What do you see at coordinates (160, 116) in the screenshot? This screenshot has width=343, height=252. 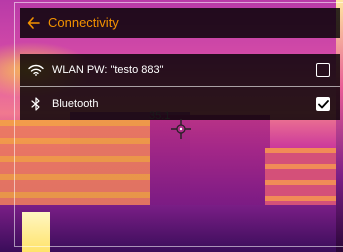 I see `temperature-readout: 35.1` at bounding box center [160, 116].